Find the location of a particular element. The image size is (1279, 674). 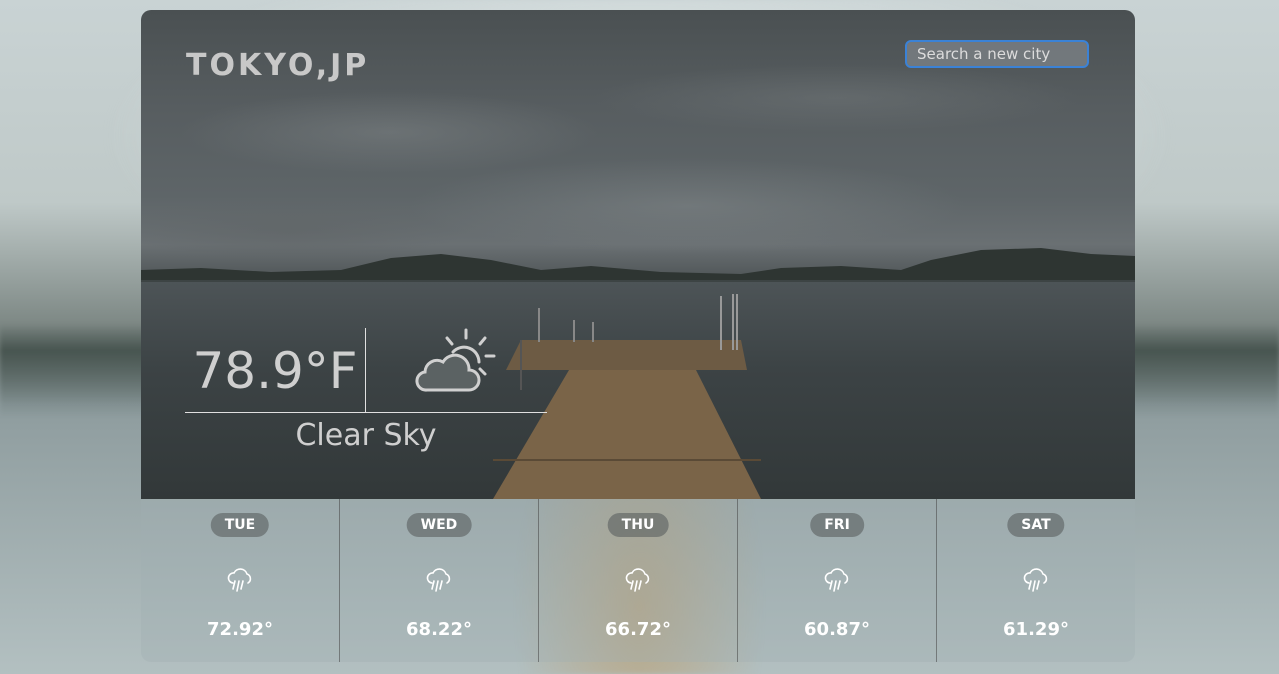

day-label: TUE is located at coordinates (240, 525).